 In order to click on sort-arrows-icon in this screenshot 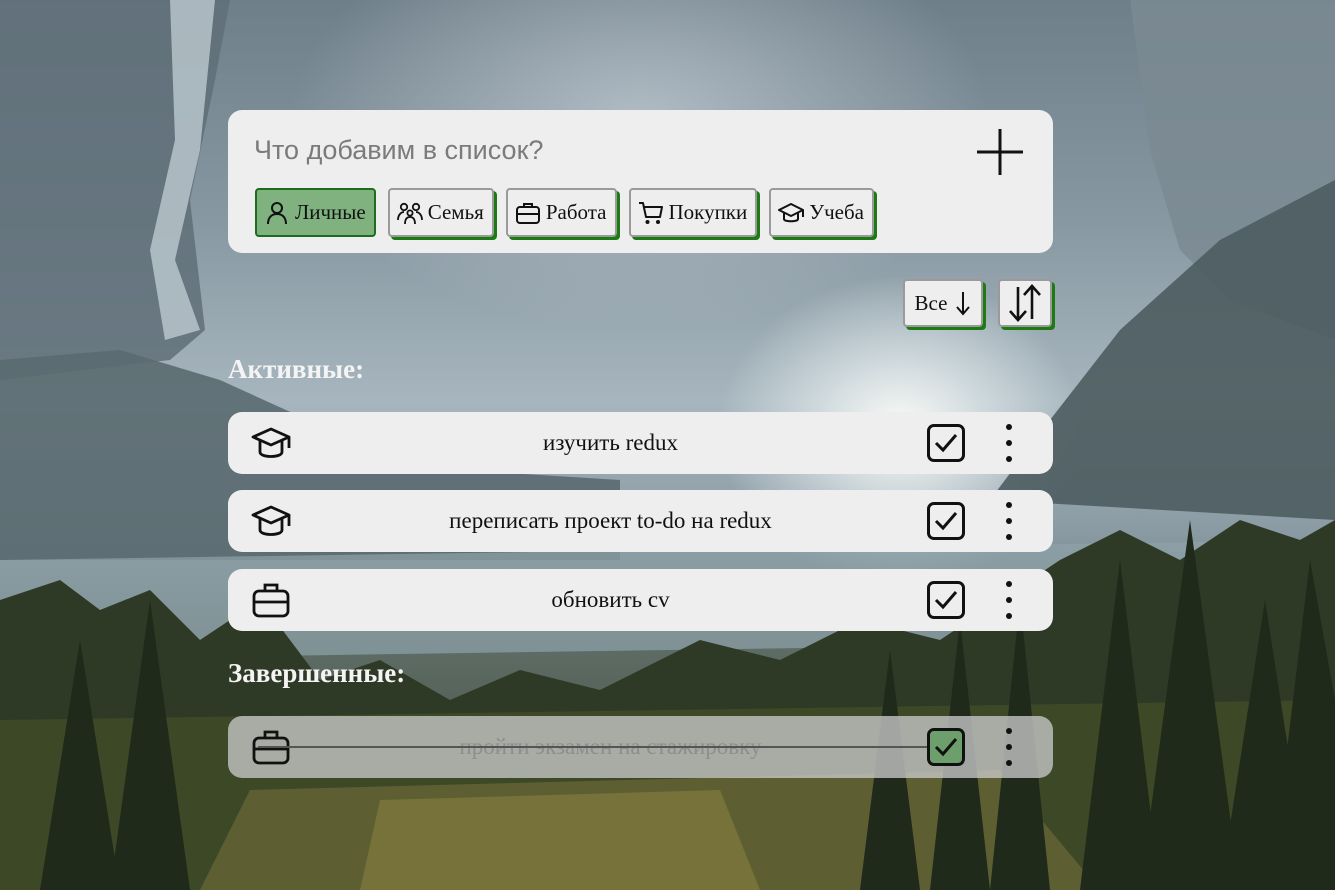, I will do `click(1025, 303)`.